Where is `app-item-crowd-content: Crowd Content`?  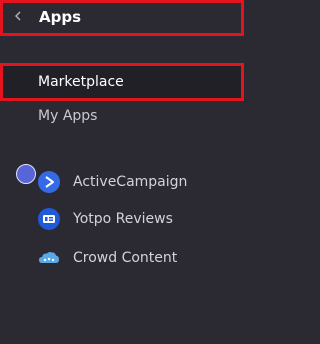 app-item-crowd-content: Crowd Content is located at coordinates (138, 258).